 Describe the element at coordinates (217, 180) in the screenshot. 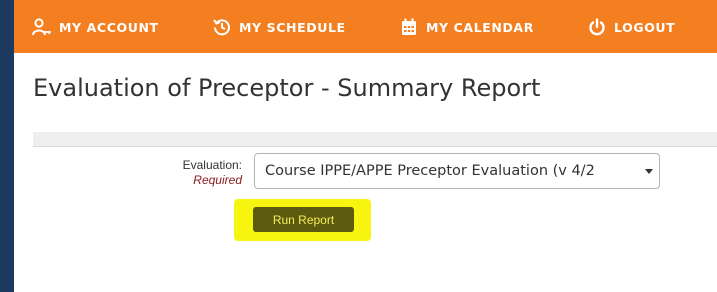

I see `required-indicator: Required` at that location.